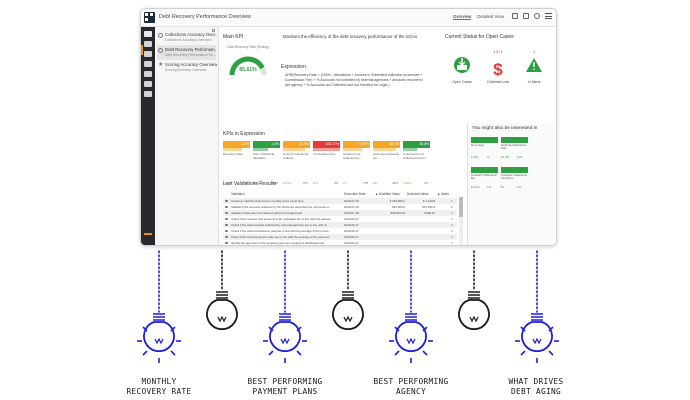 This screenshot has height=400, width=690. I want to click on bulb-label-line: RECOVERY RATE, so click(159, 391).